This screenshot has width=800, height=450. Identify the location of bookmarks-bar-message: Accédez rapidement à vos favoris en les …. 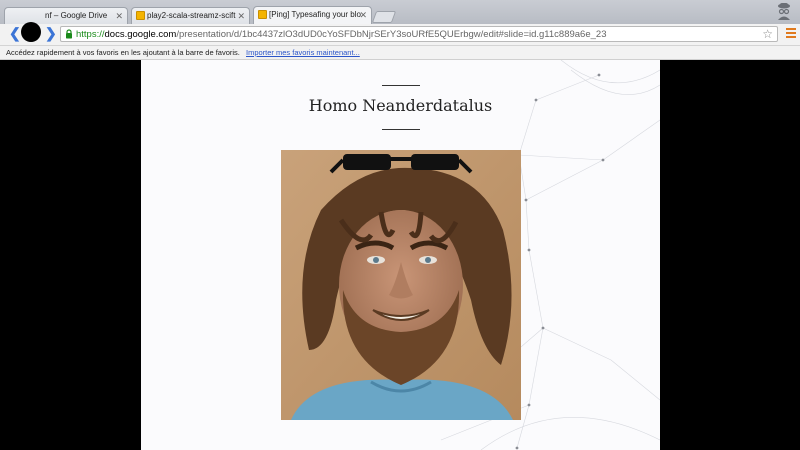
(123, 52).